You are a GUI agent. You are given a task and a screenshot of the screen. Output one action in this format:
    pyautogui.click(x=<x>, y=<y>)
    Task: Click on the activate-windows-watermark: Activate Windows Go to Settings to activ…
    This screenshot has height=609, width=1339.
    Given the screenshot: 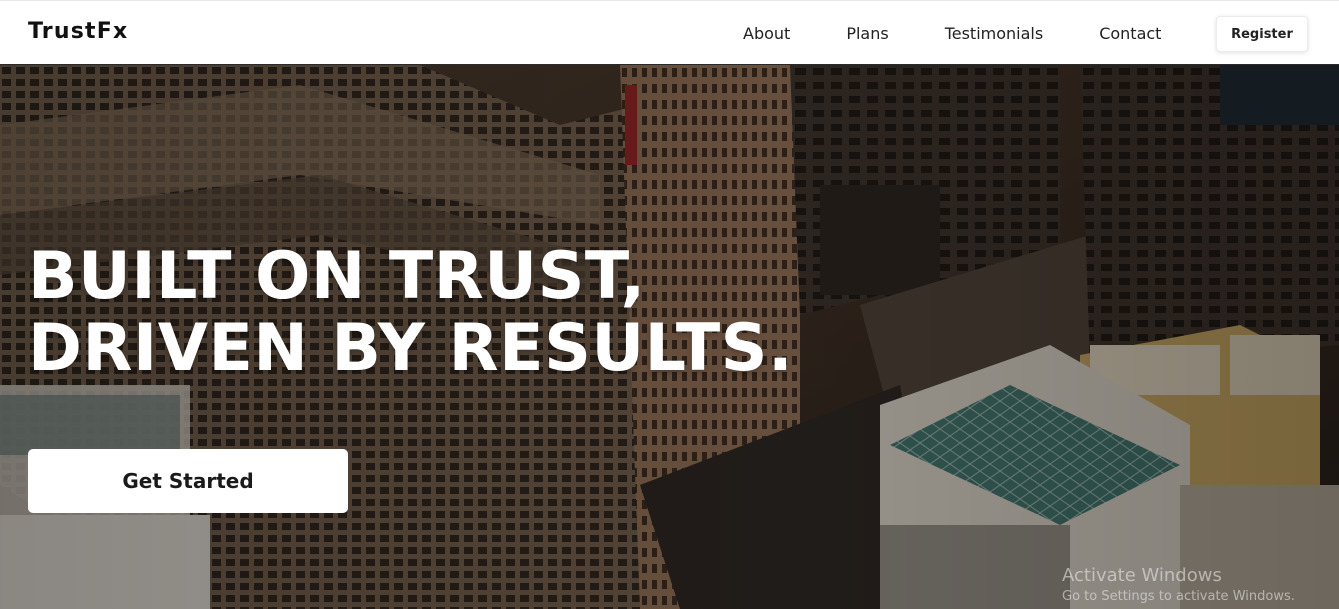 What is the action you would take?
    pyautogui.click(x=1178, y=586)
    